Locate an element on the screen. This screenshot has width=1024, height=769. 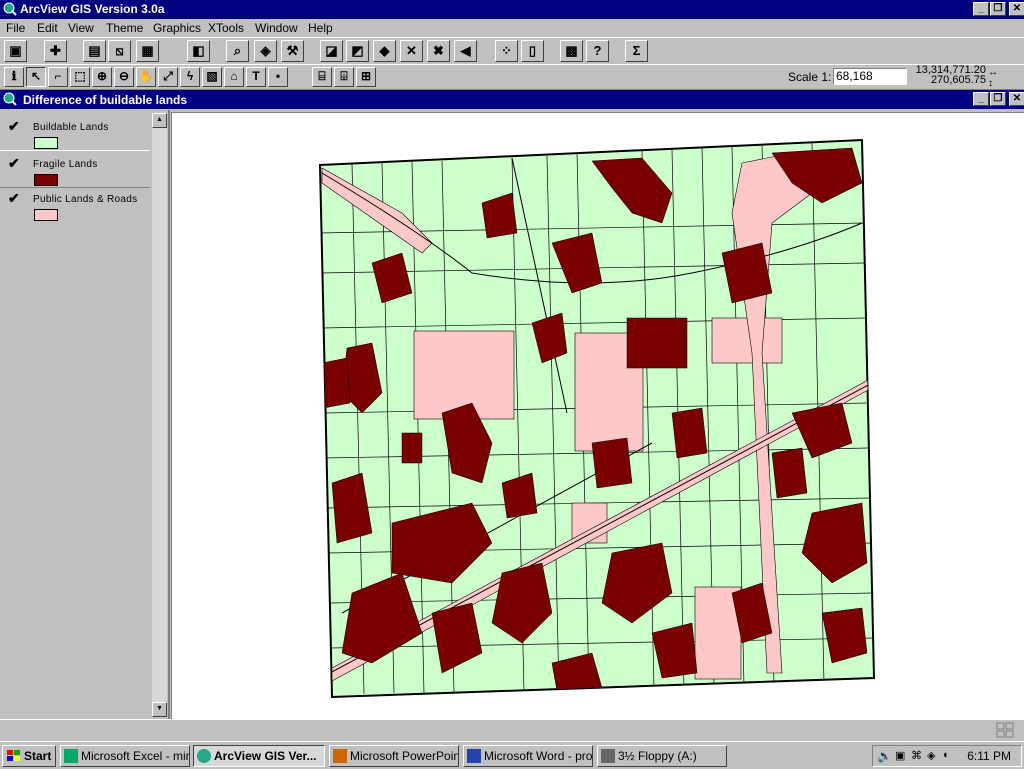
view-close-button: ✕ is located at coordinates (1016, 99).